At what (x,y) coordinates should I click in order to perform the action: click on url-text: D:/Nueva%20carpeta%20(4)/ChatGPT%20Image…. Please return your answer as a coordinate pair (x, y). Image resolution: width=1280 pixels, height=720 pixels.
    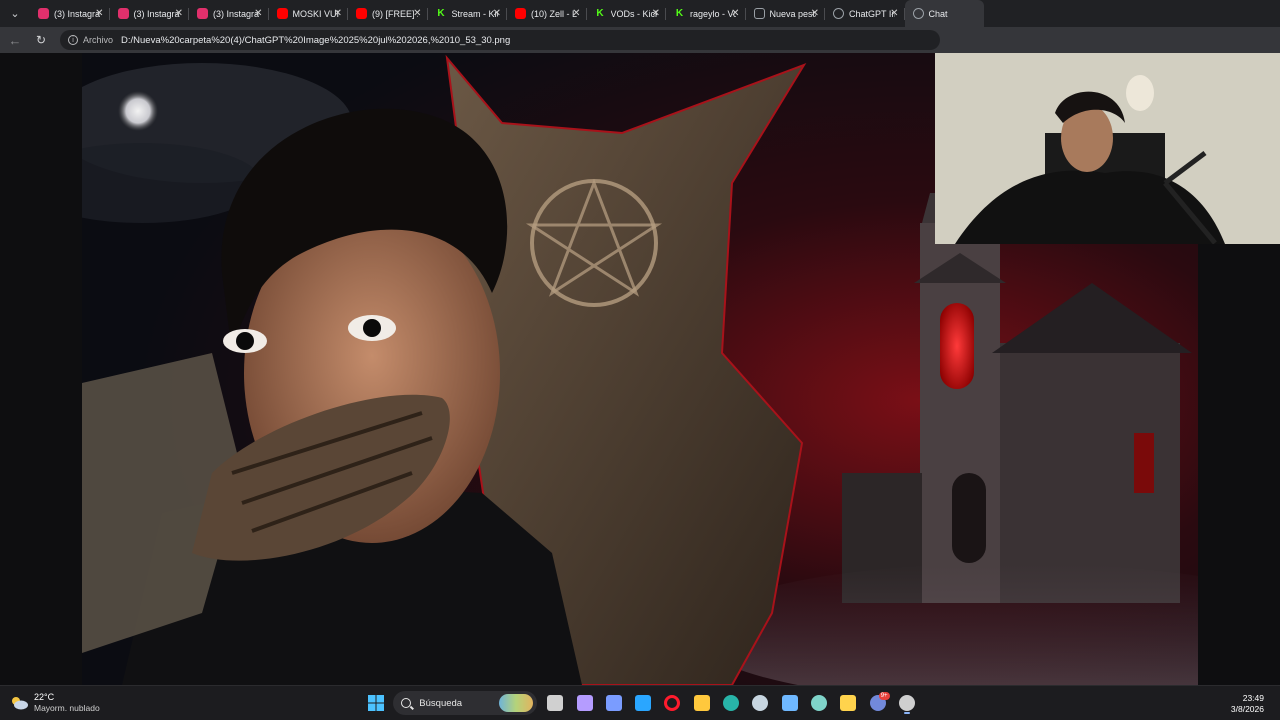
    Looking at the image, I should click on (315, 40).